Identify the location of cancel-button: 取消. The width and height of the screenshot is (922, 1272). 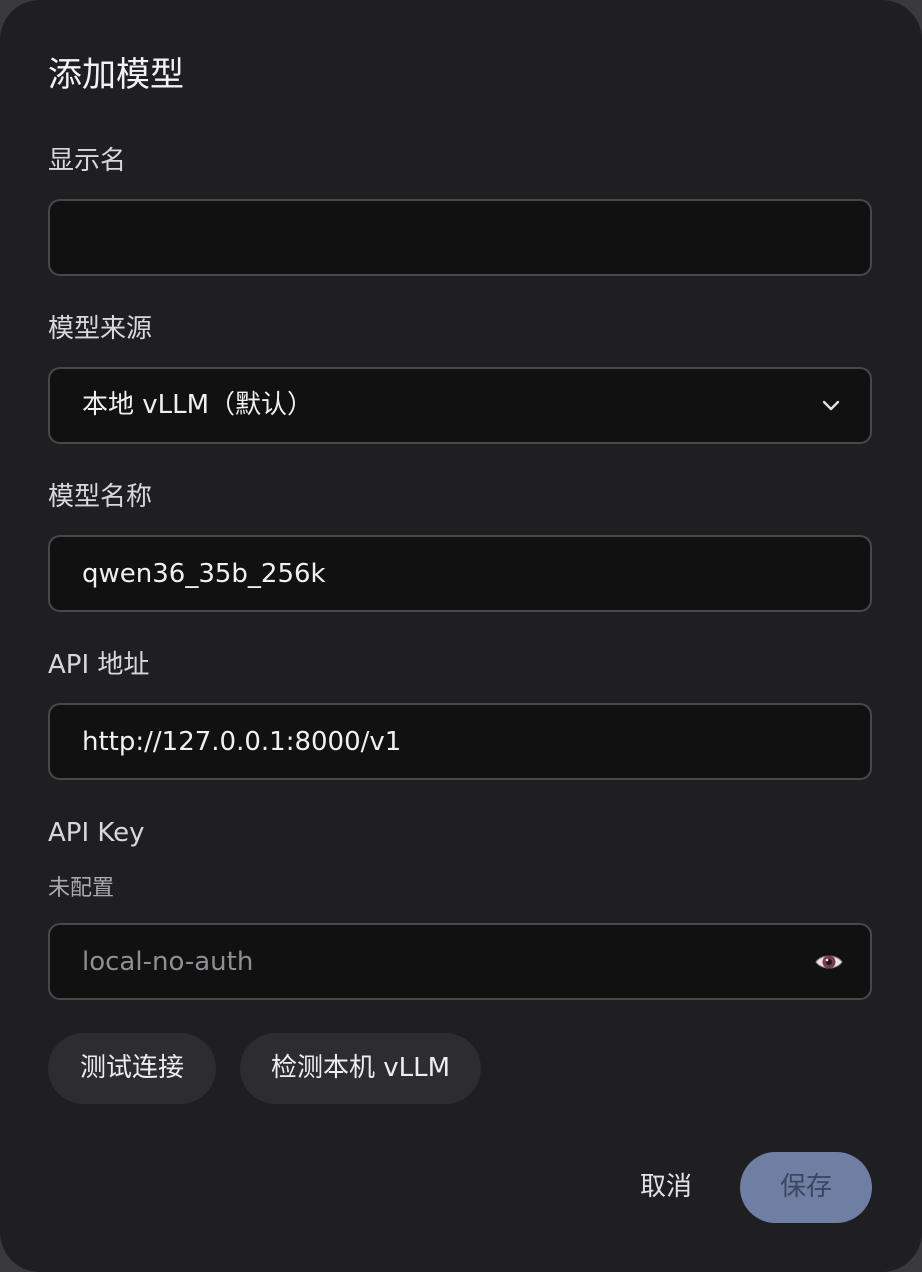
(666, 1187).